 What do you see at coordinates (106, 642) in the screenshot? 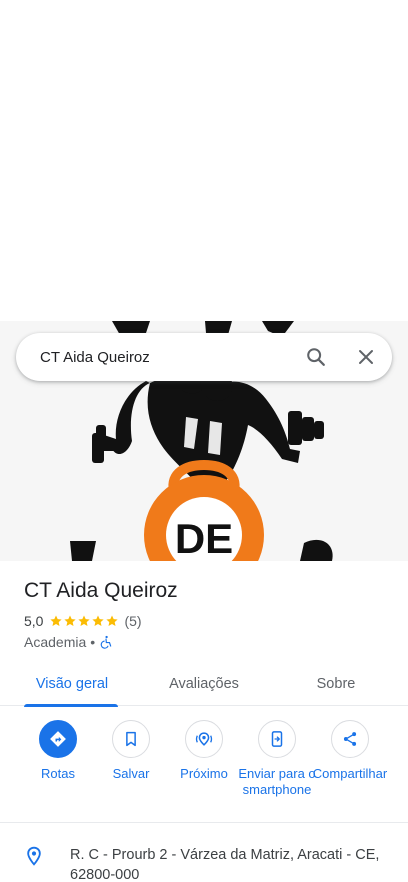
I see `wheelchair-accessible-icon` at bounding box center [106, 642].